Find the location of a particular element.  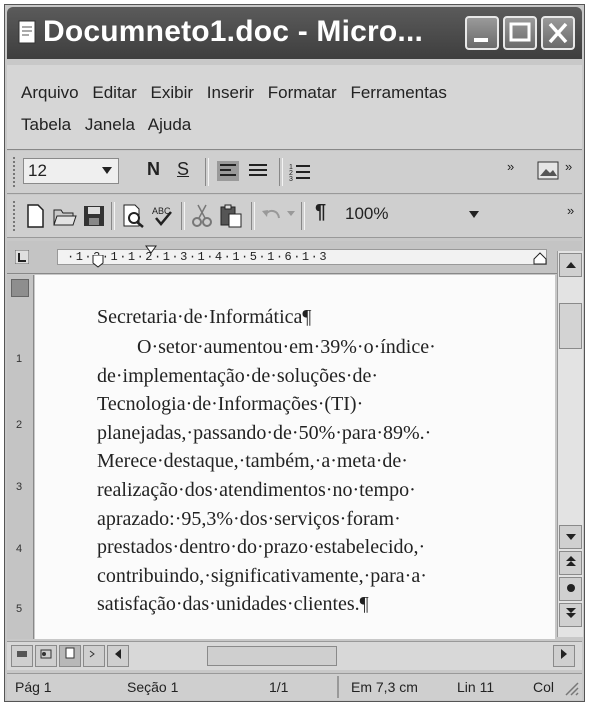

minimize-button is located at coordinates (482, 33).